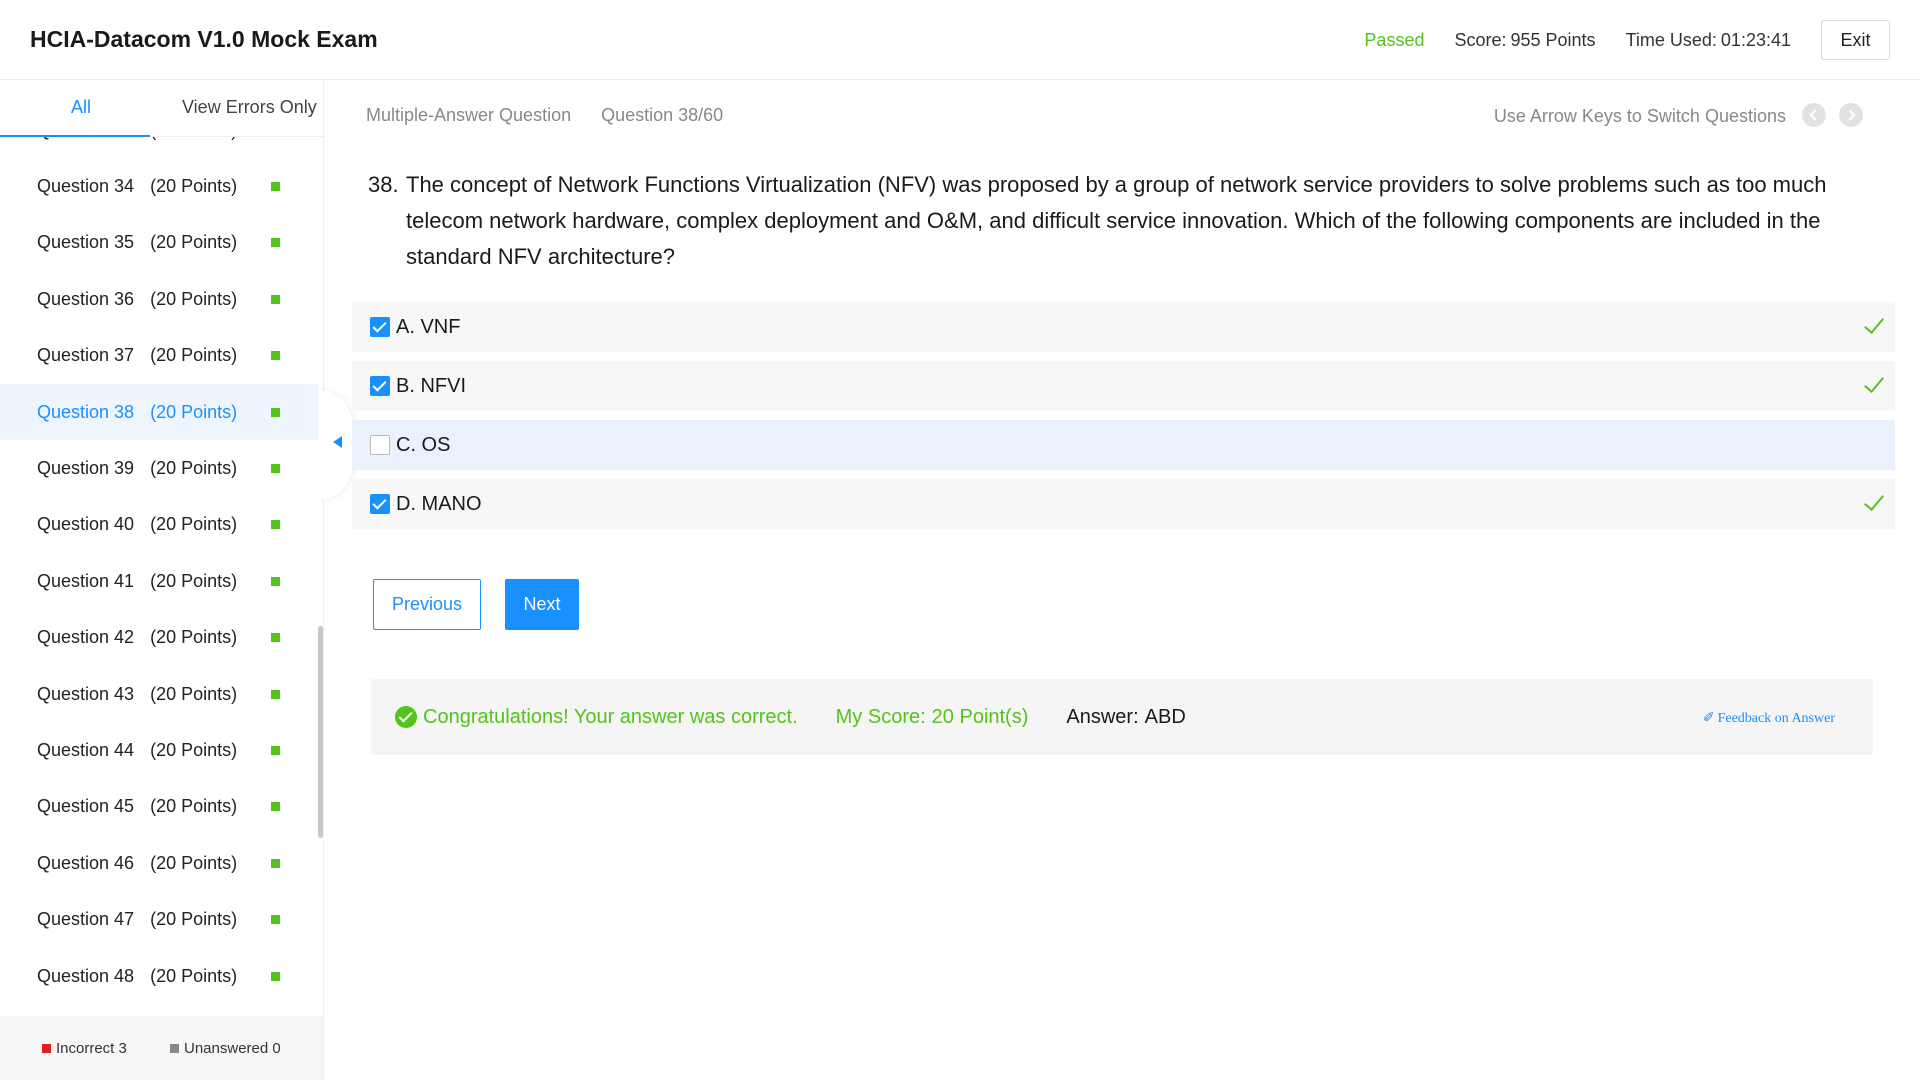 Image resolution: width=1920 pixels, height=1080 pixels. What do you see at coordinates (1553, 39) in the screenshot?
I see `score-value: 955 Points` at bounding box center [1553, 39].